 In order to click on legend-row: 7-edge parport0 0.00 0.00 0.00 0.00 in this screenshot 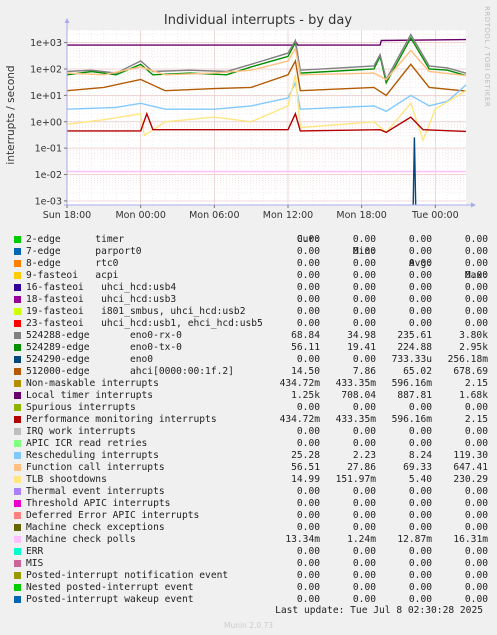, I will do `click(252, 252)`.